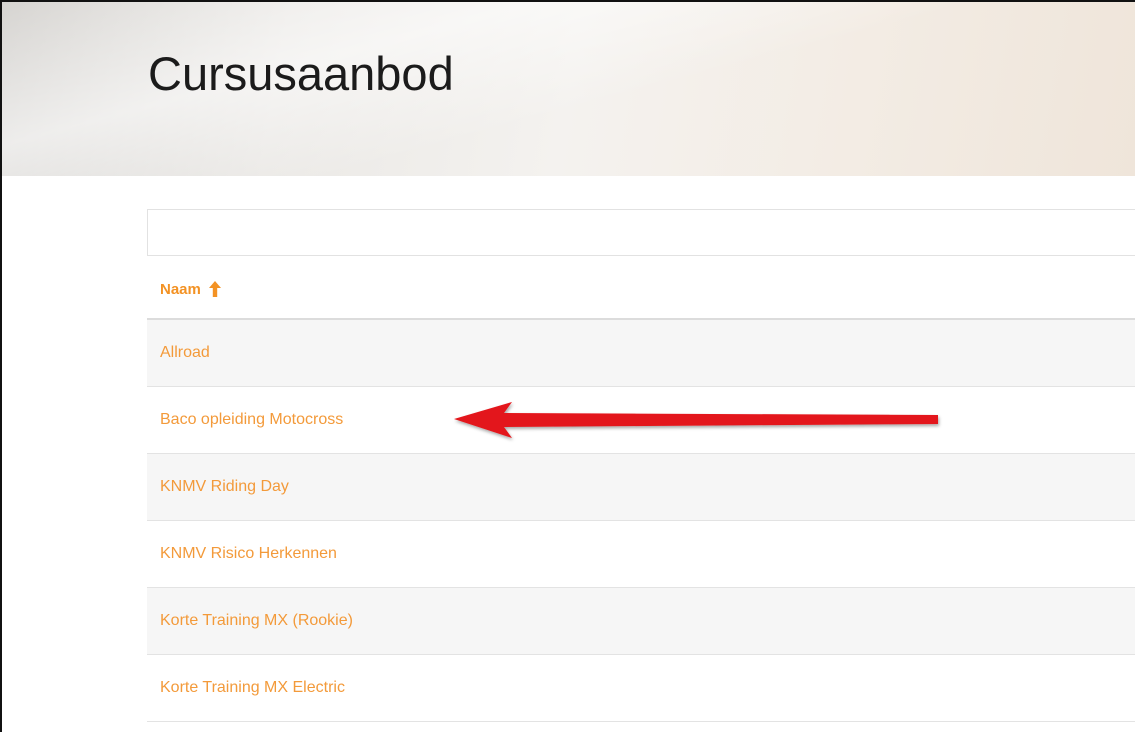 The image size is (1135, 732). What do you see at coordinates (248, 554) in the screenshot?
I see `course-link: KNMV Risico Herkennen` at bounding box center [248, 554].